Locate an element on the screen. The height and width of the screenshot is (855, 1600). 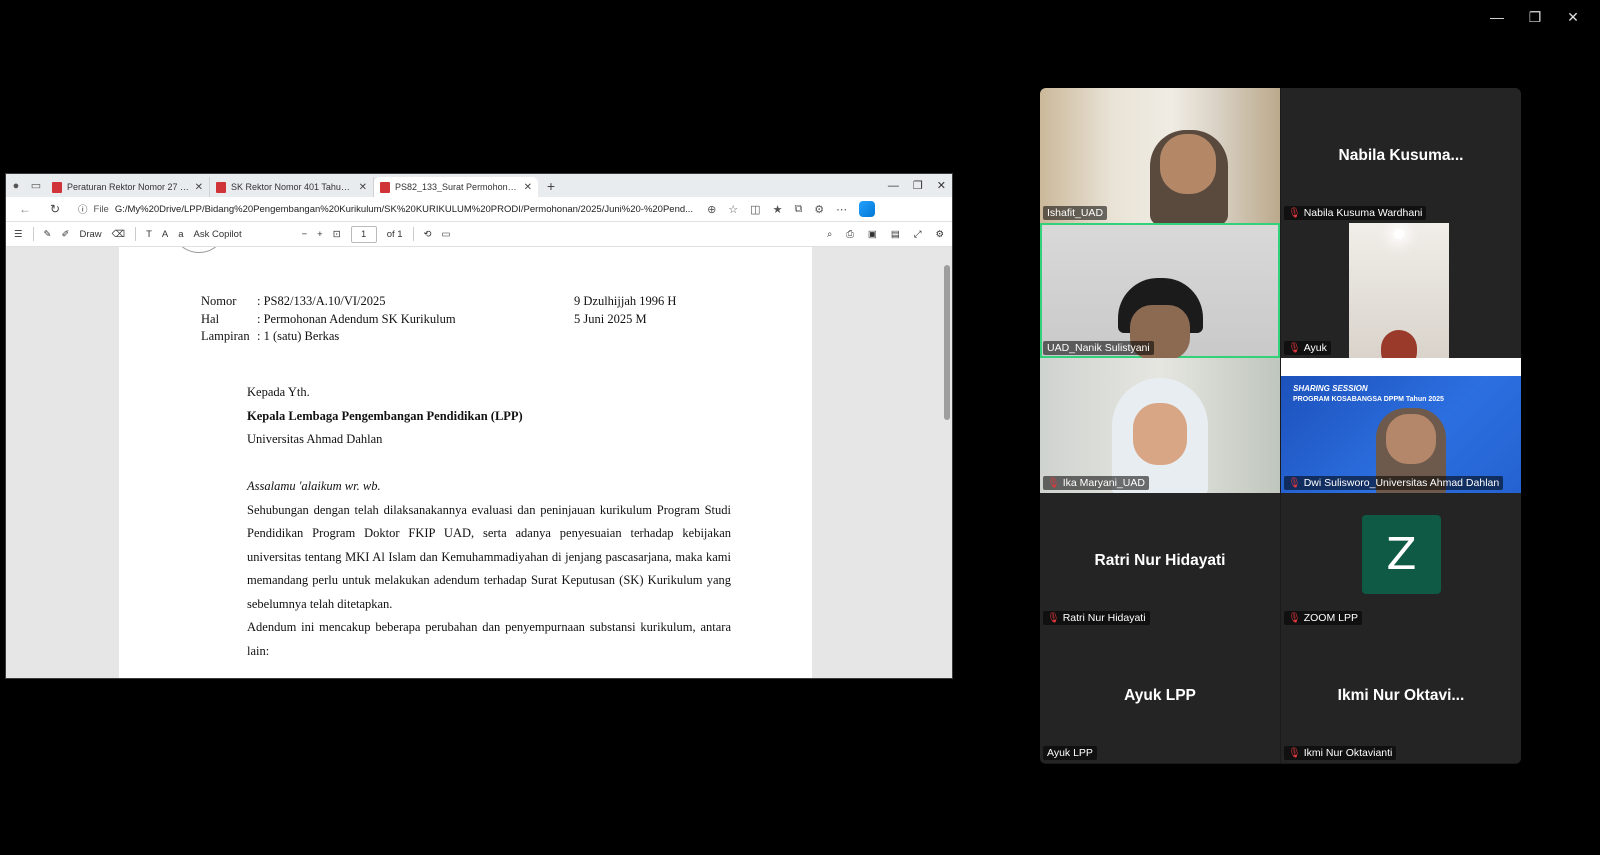
video-lamp is located at coordinates (1399, 234).